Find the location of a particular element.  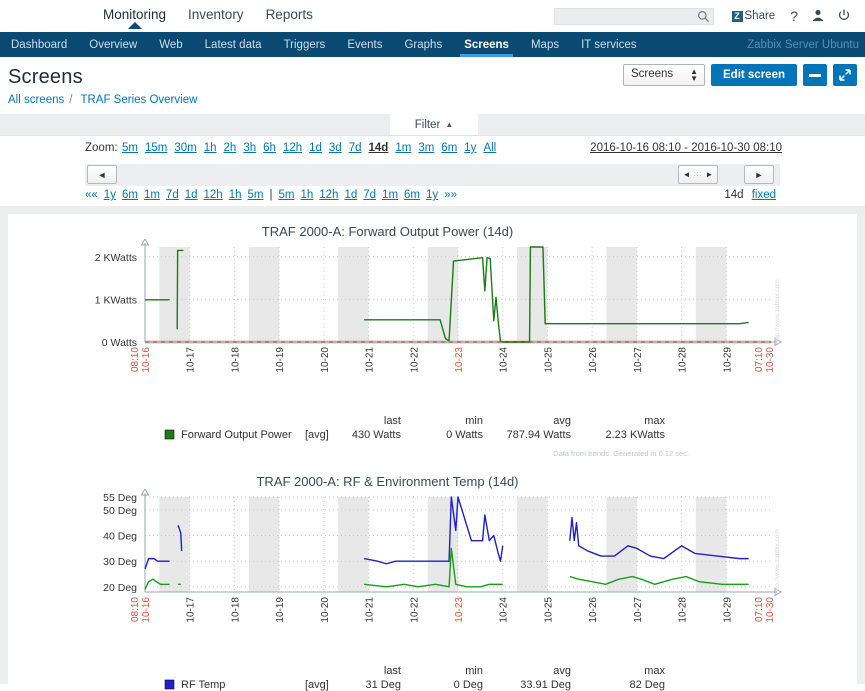

subnav-item-events: Events is located at coordinates (364, 44).